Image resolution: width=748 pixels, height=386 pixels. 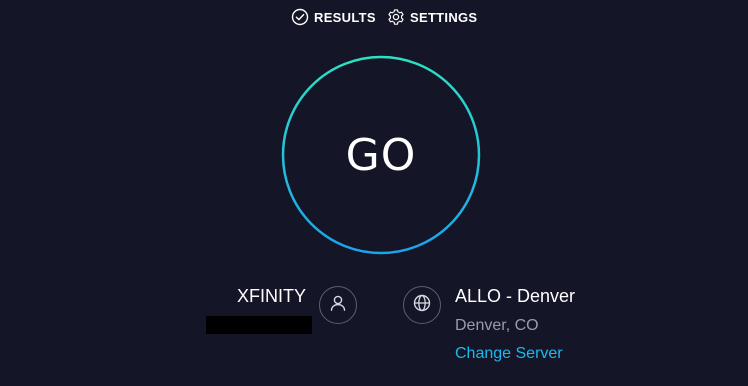 I want to click on isp-icon-badge, so click(x=338, y=305).